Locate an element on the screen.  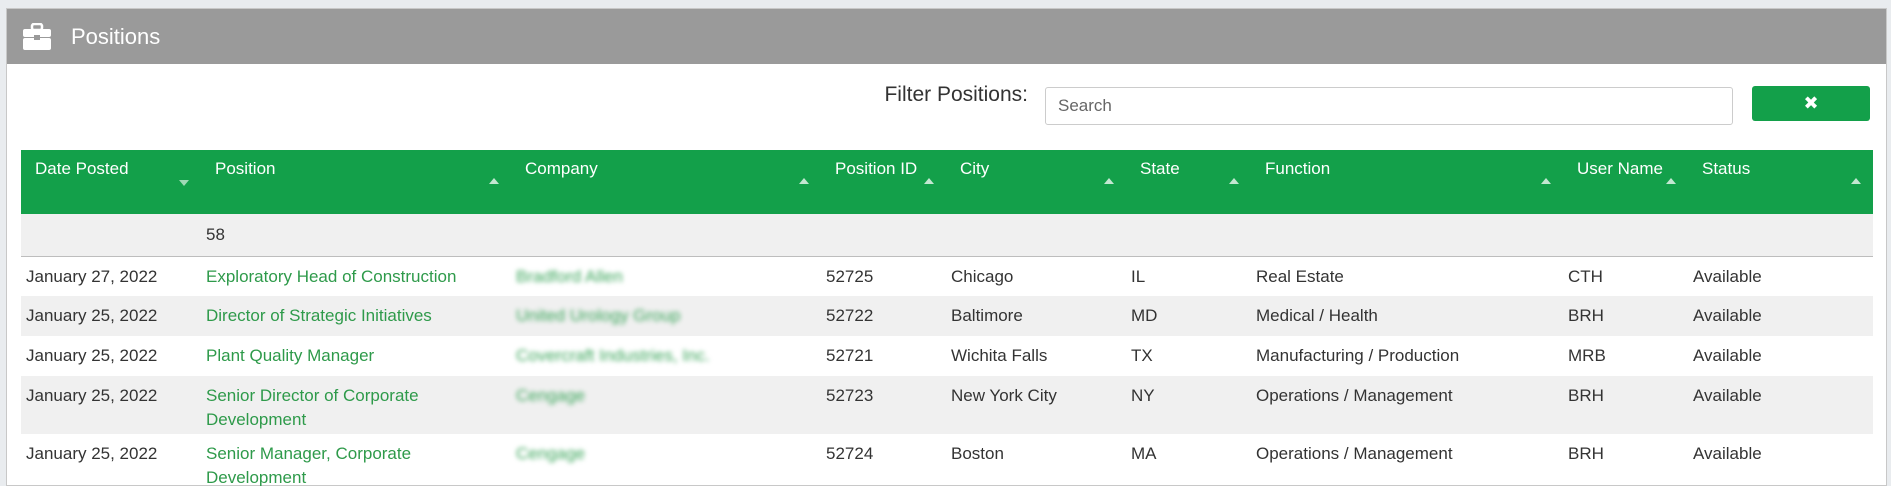
column-header-user-name: User Name is located at coordinates (1625, 182).